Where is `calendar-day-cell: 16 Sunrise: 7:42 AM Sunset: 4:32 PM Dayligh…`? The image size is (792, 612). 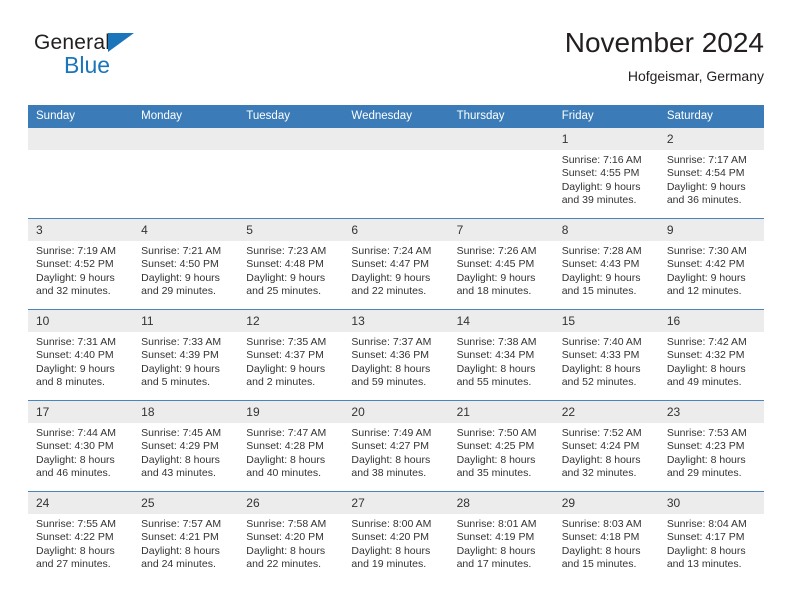 calendar-day-cell: 16 Sunrise: 7:42 AM Sunset: 4:32 PM Dayligh… is located at coordinates (711, 355).